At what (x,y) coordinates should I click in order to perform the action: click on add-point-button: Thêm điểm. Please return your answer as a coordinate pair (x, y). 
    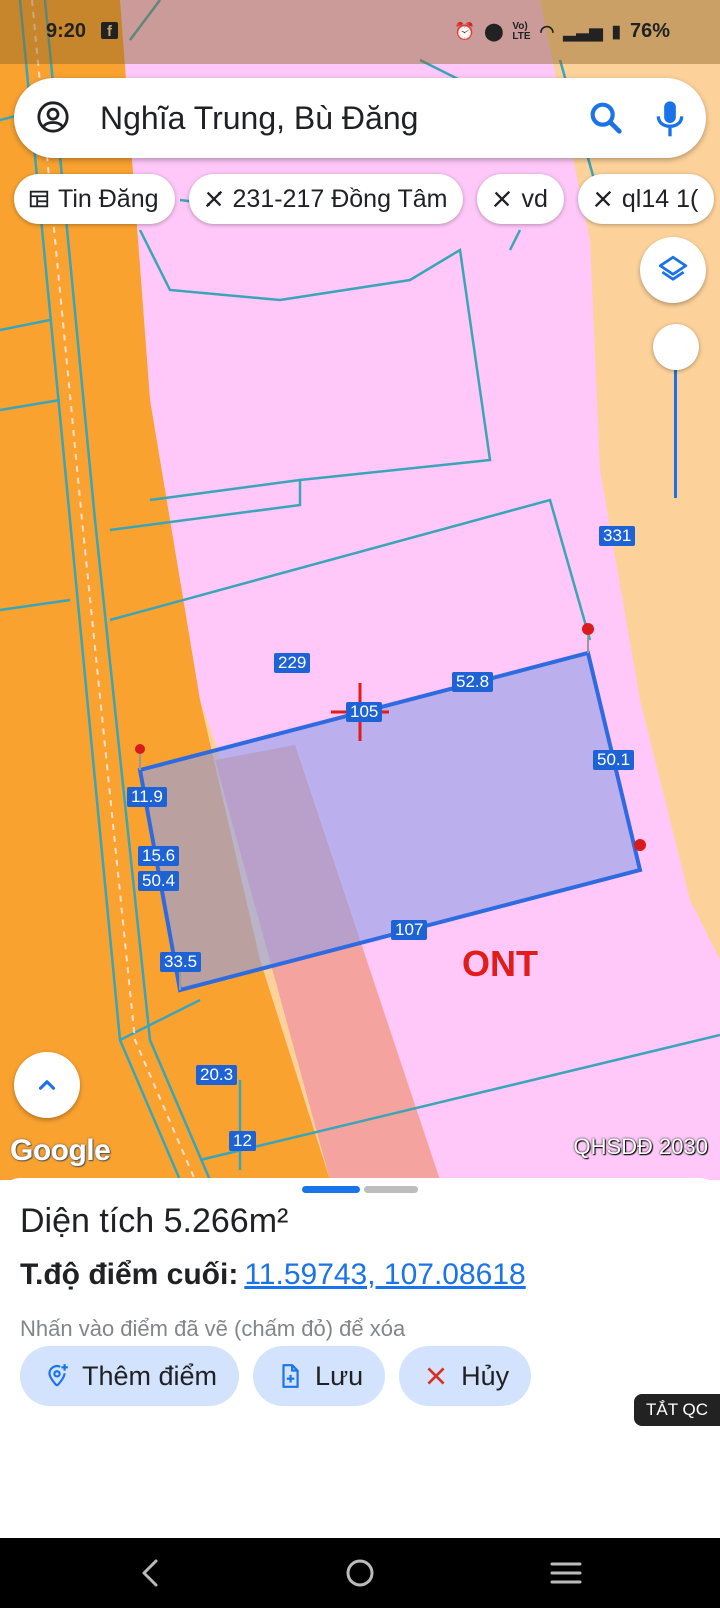
    Looking at the image, I should click on (130, 1376).